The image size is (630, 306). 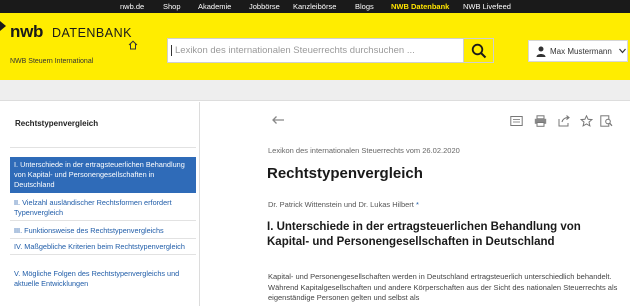 I want to click on user-menu: Max Mustermann, so click(x=578, y=51).